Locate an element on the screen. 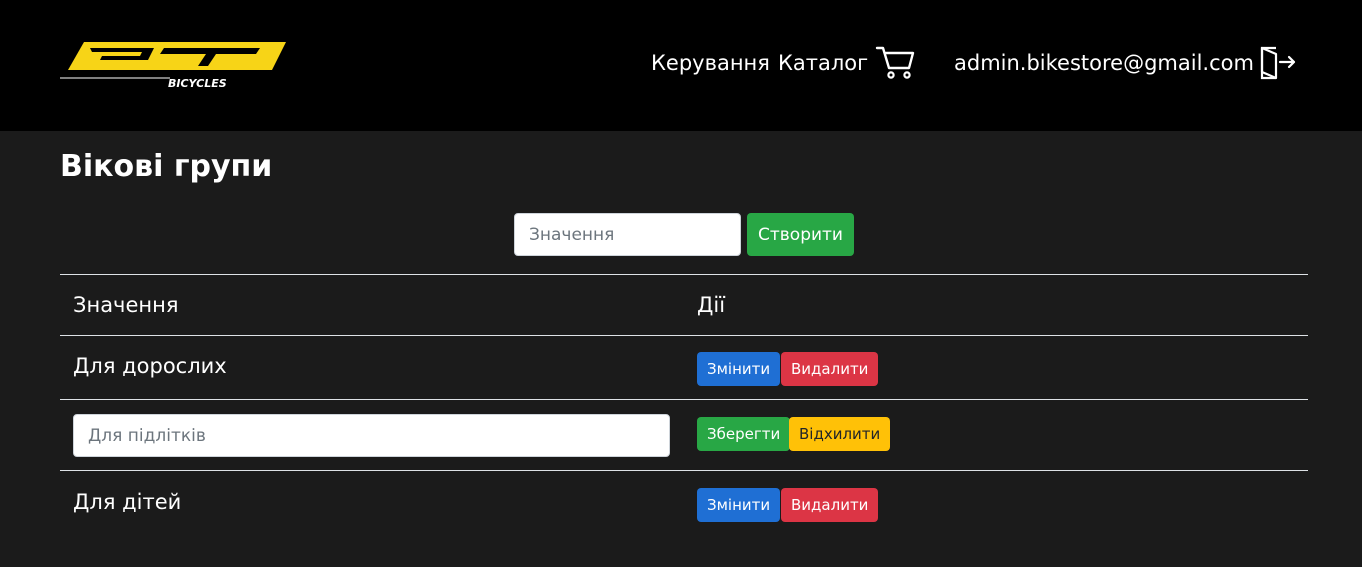  cart-icon is located at coordinates (895, 62).